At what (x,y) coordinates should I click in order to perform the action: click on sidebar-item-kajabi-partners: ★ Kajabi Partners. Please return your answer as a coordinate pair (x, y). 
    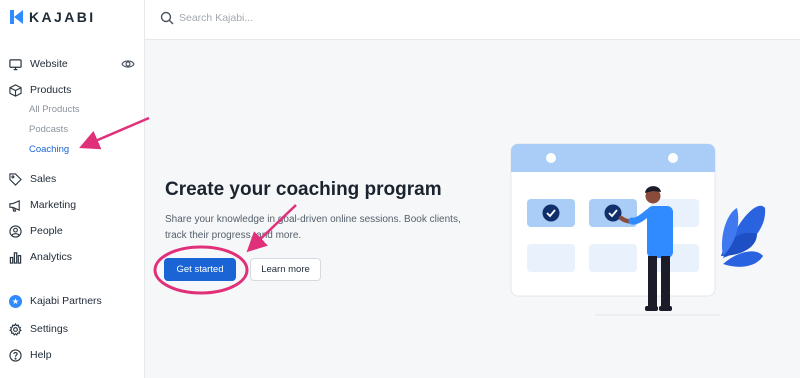
    Looking at the image, I should click on (72, 301).